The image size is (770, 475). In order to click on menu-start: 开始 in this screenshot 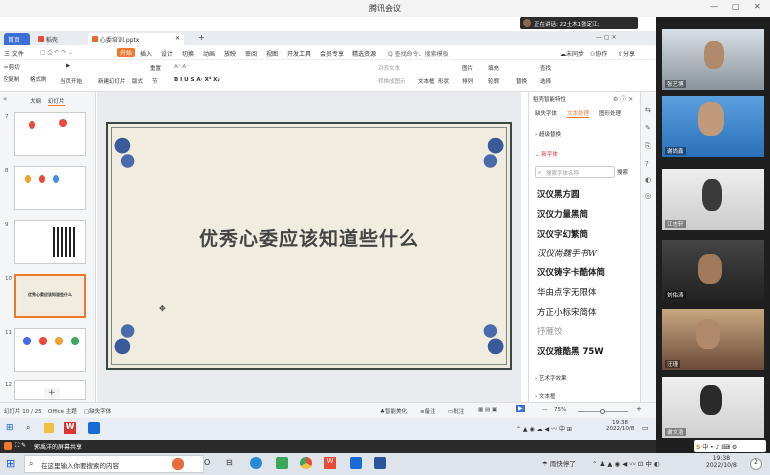, I will do `click(126, 52)`.